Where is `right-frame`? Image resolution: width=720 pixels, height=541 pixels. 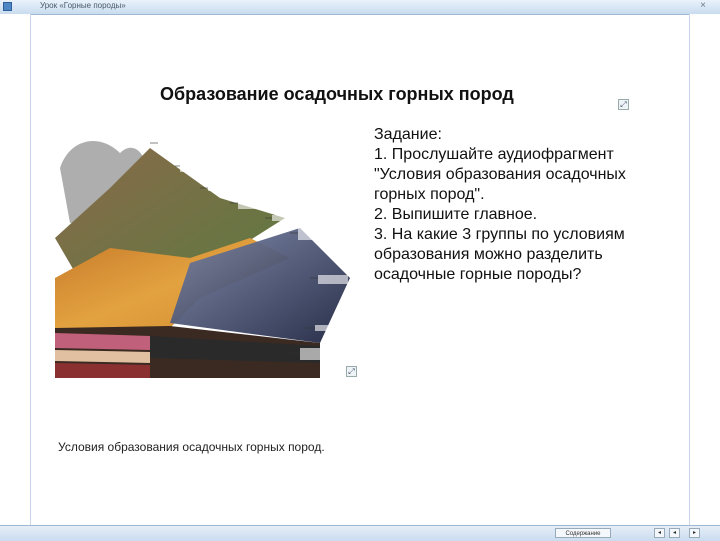 right-frame is located at coordinates (704, 269).